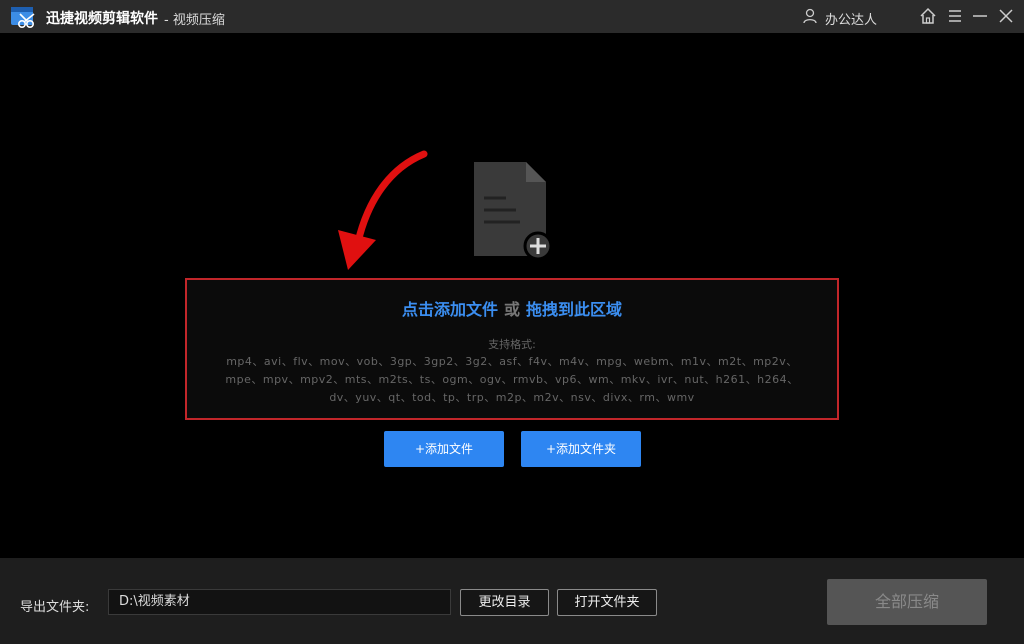 The height and width of the screenshot is (644, 1024). I want to click on add-file-button: +添加文件, so click(444, 449).